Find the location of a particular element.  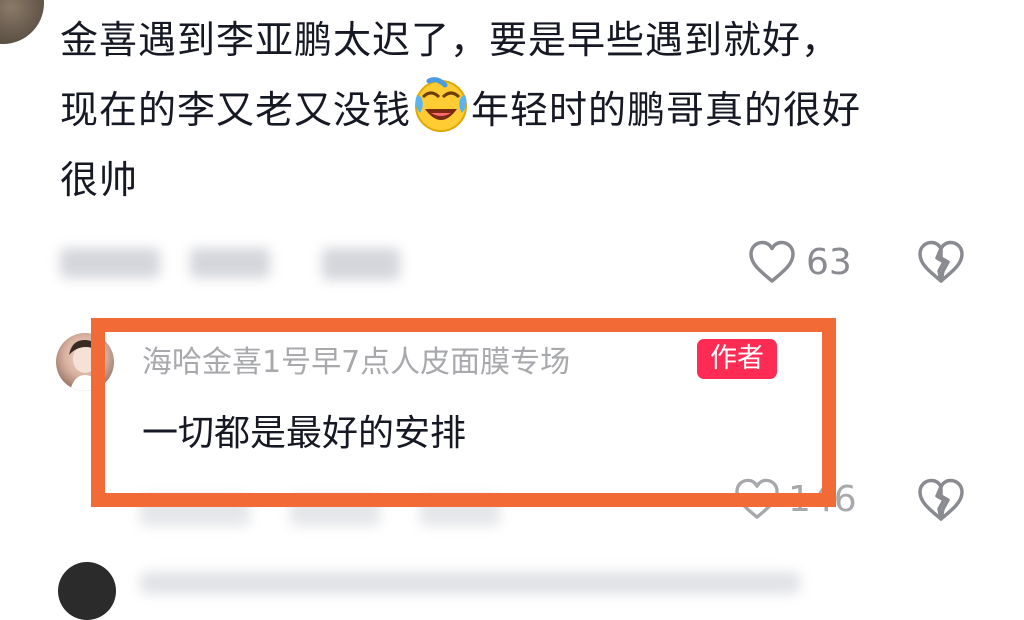

like-count: 63 is located at coordinates (829, 262).